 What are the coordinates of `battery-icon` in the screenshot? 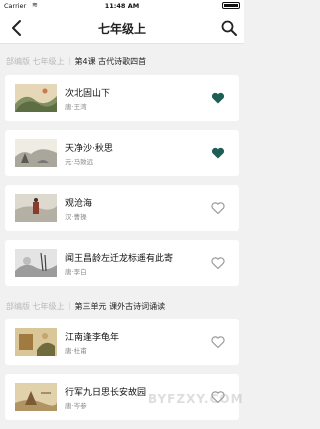 It's located at (231, 5).